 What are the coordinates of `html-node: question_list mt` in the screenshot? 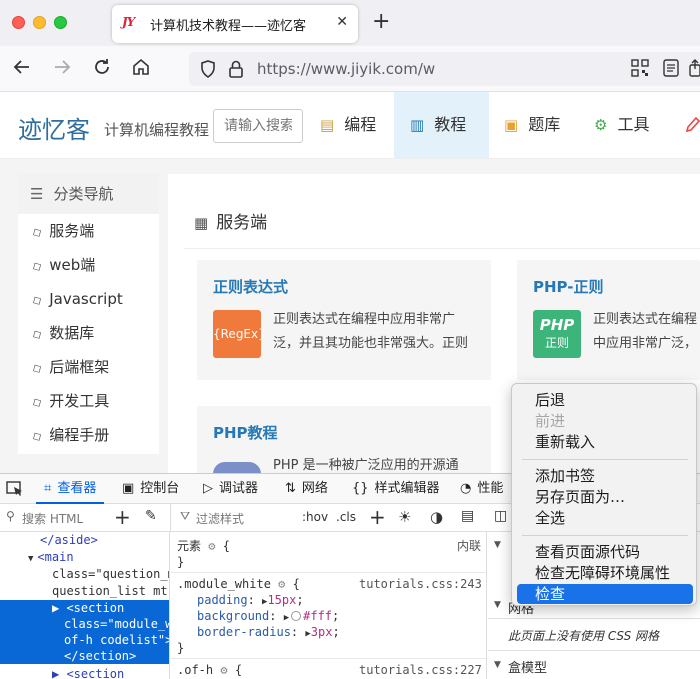 It's located at (84, 591).